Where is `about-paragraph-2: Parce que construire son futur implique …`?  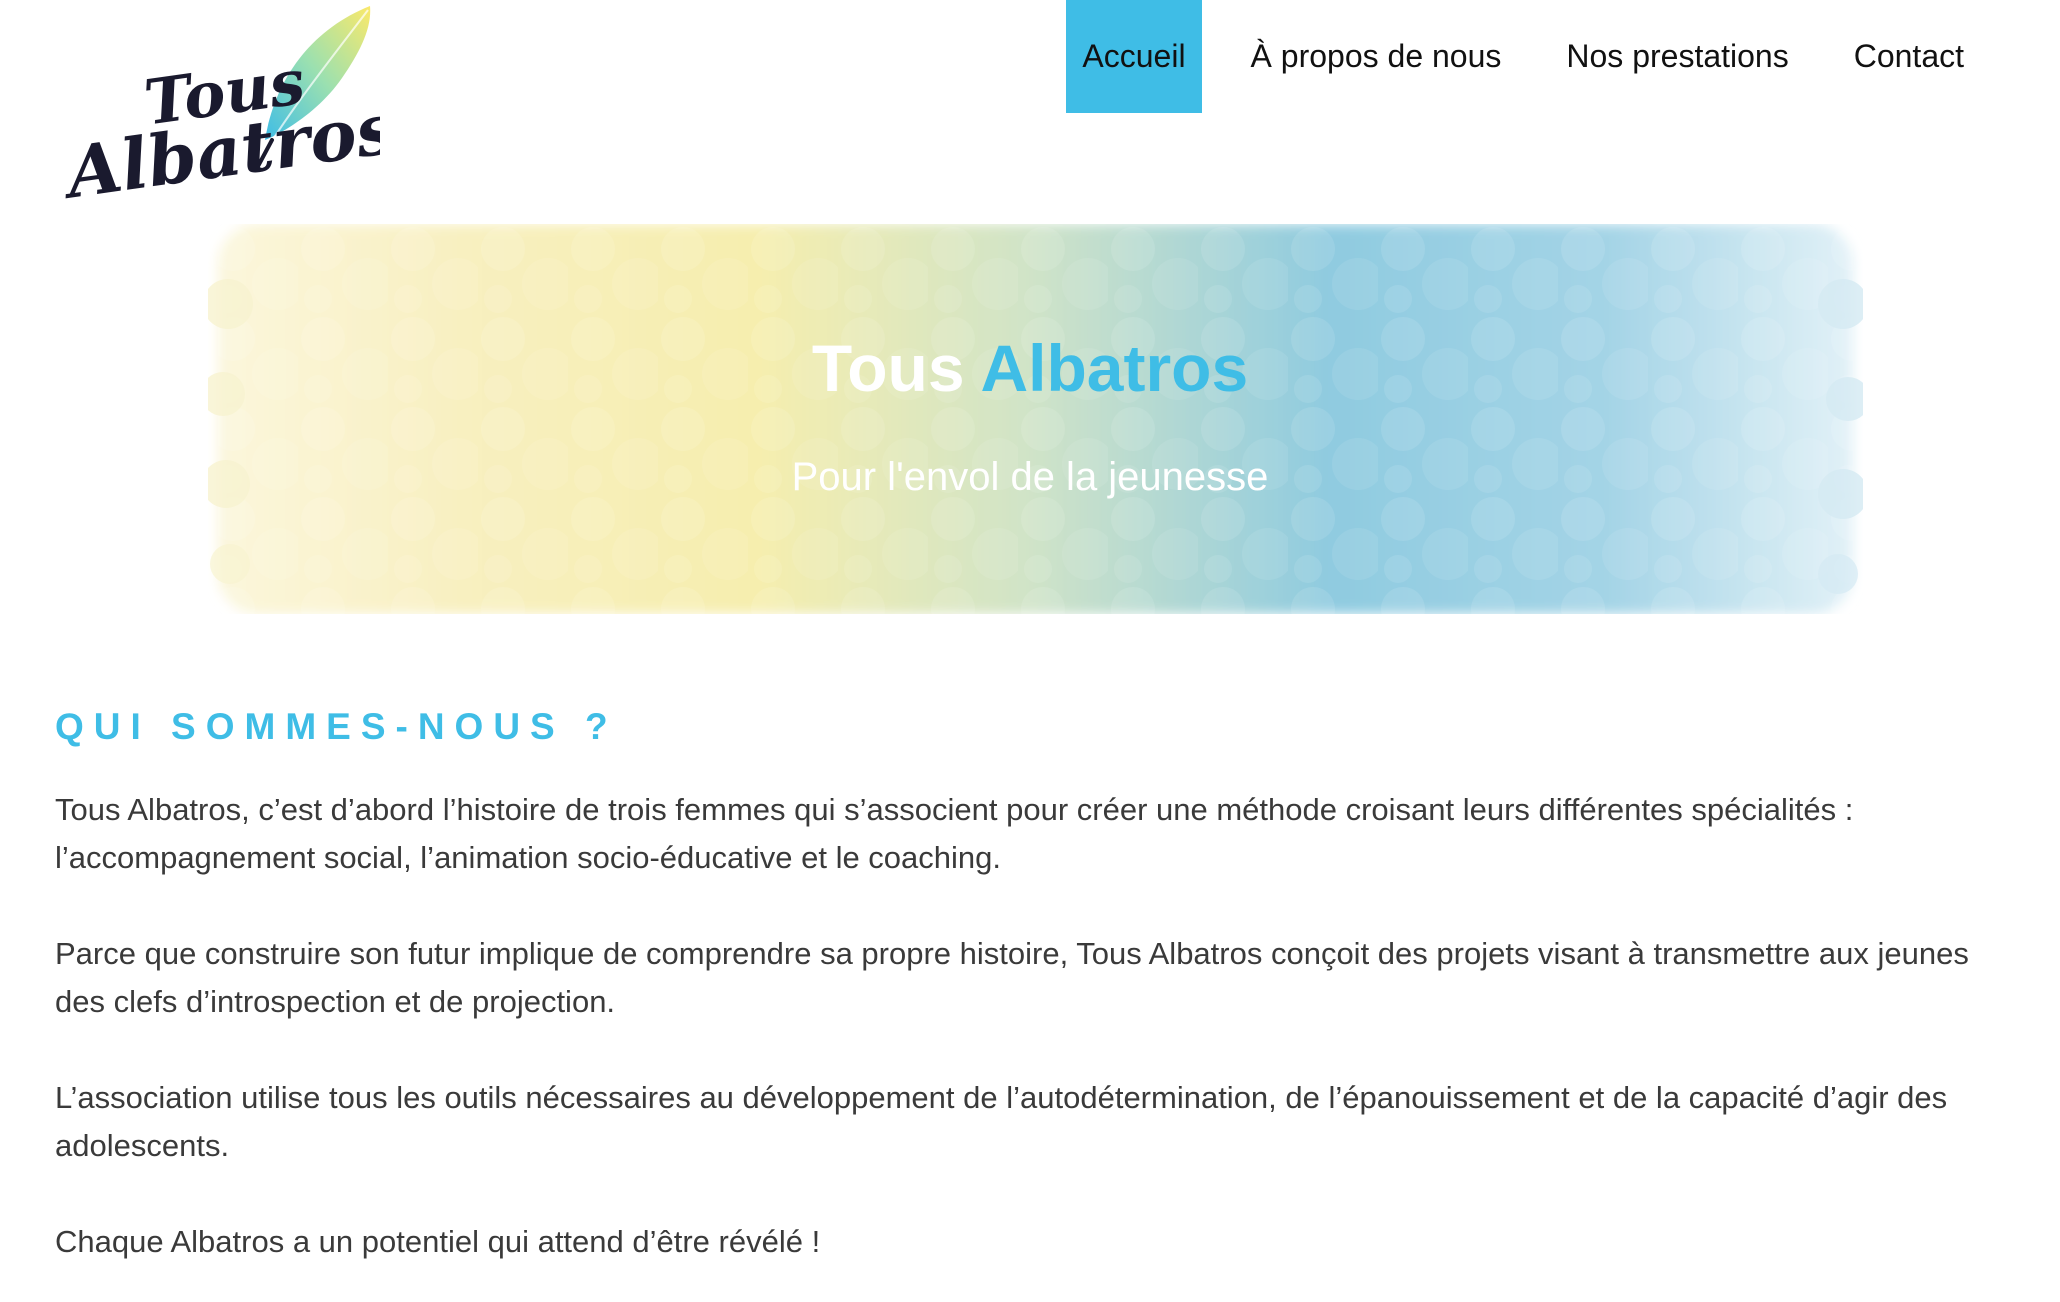
about-paragraph-2: Parce que construire son futur implique … is located at coordinates (1012, 977).